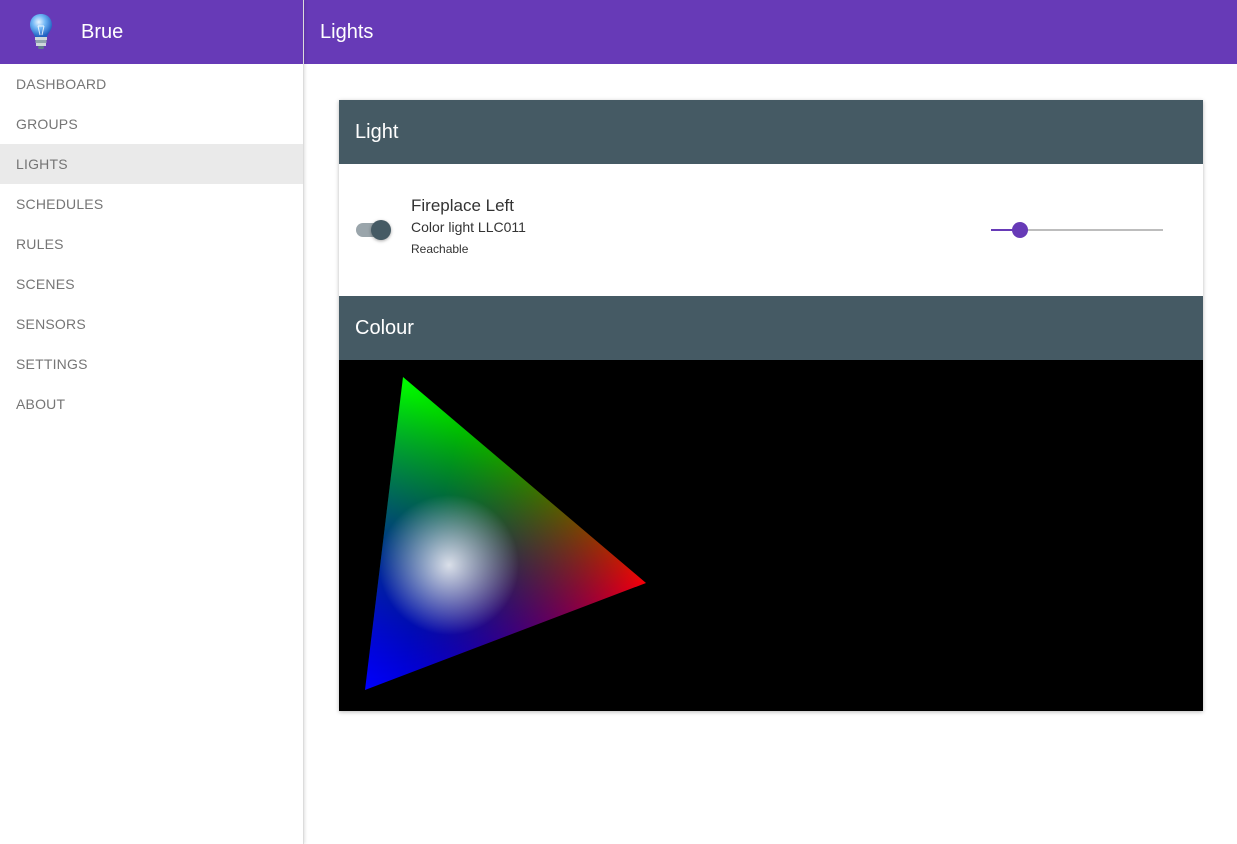 The width and height of the screenshot is (1237, 844). I want to click on slider-thumb, so click(1020, 230).